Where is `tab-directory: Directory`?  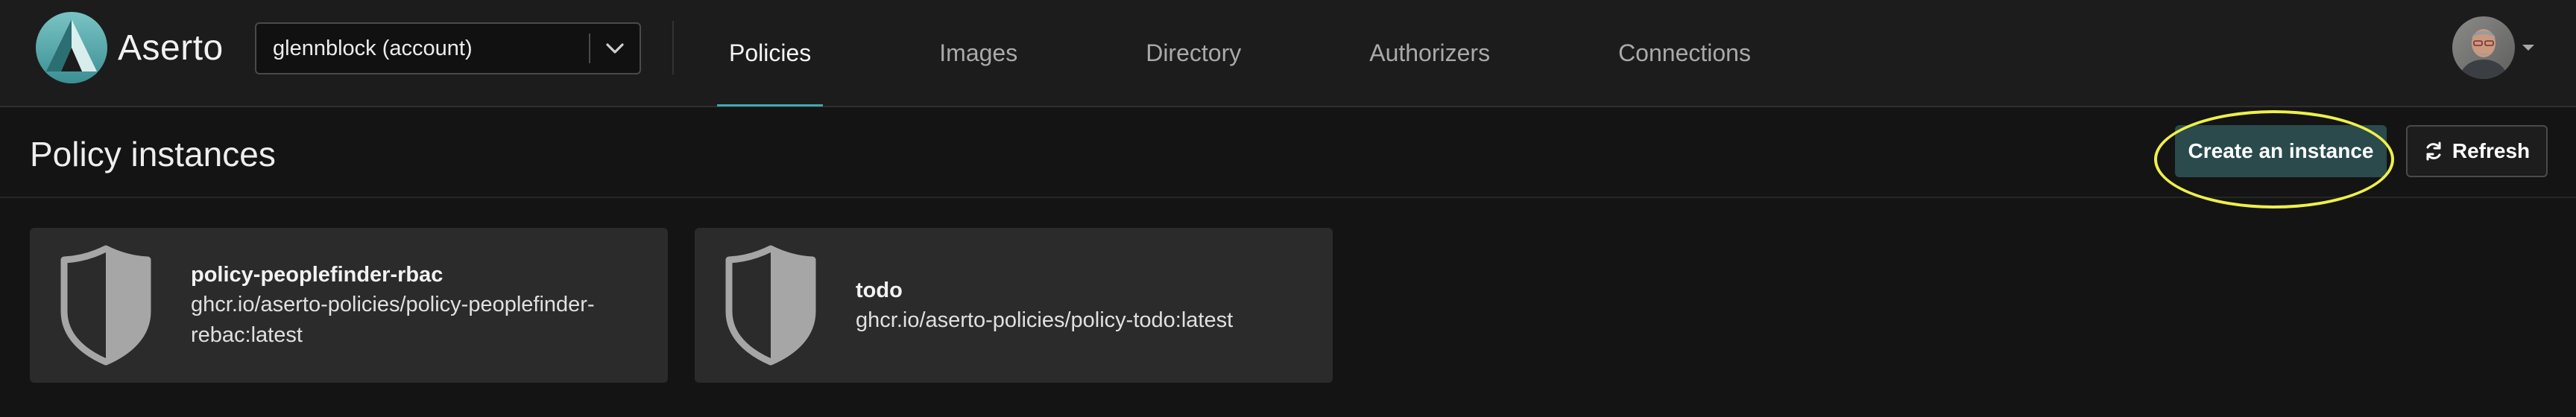 tab-directory: Directory is located at coordinates (1193, 53).